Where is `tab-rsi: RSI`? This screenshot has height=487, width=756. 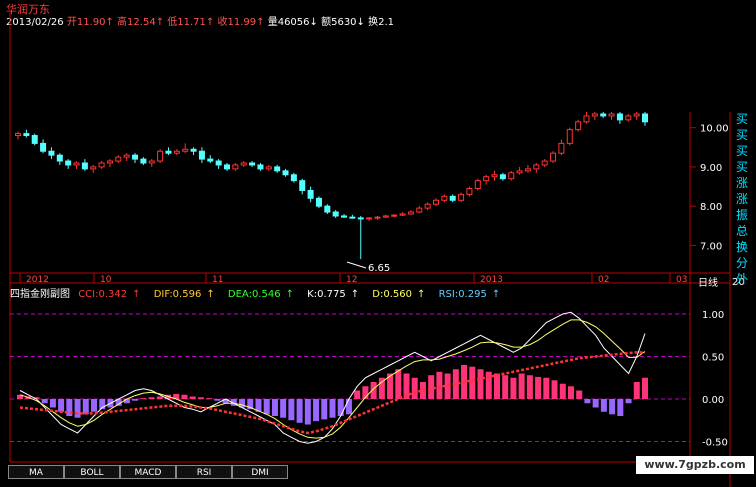
tab-rsi: RSI is located at coordinates (204, 472).